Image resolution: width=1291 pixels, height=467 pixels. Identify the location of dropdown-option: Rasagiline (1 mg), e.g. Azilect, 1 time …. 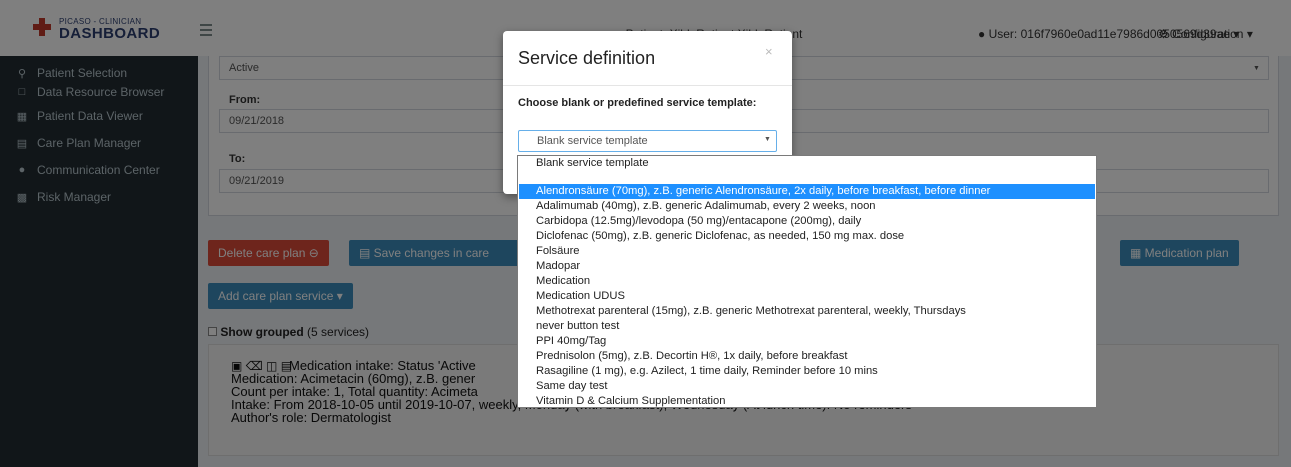
(807, 371).